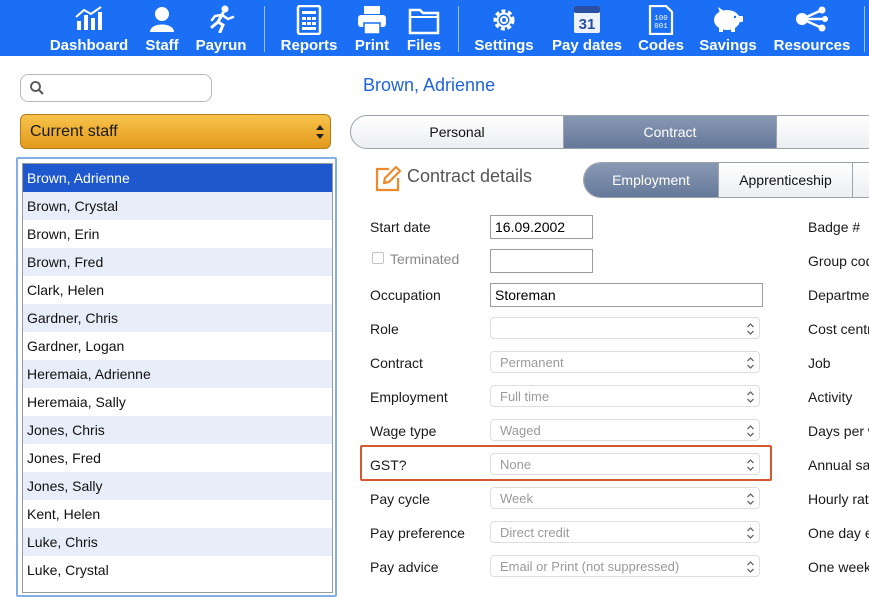 This screenshot has height=597, width=869. Describe the element at coordinates (661, 45) in the screenshot. I see `toolbar-codes-label: Codes` at that location.